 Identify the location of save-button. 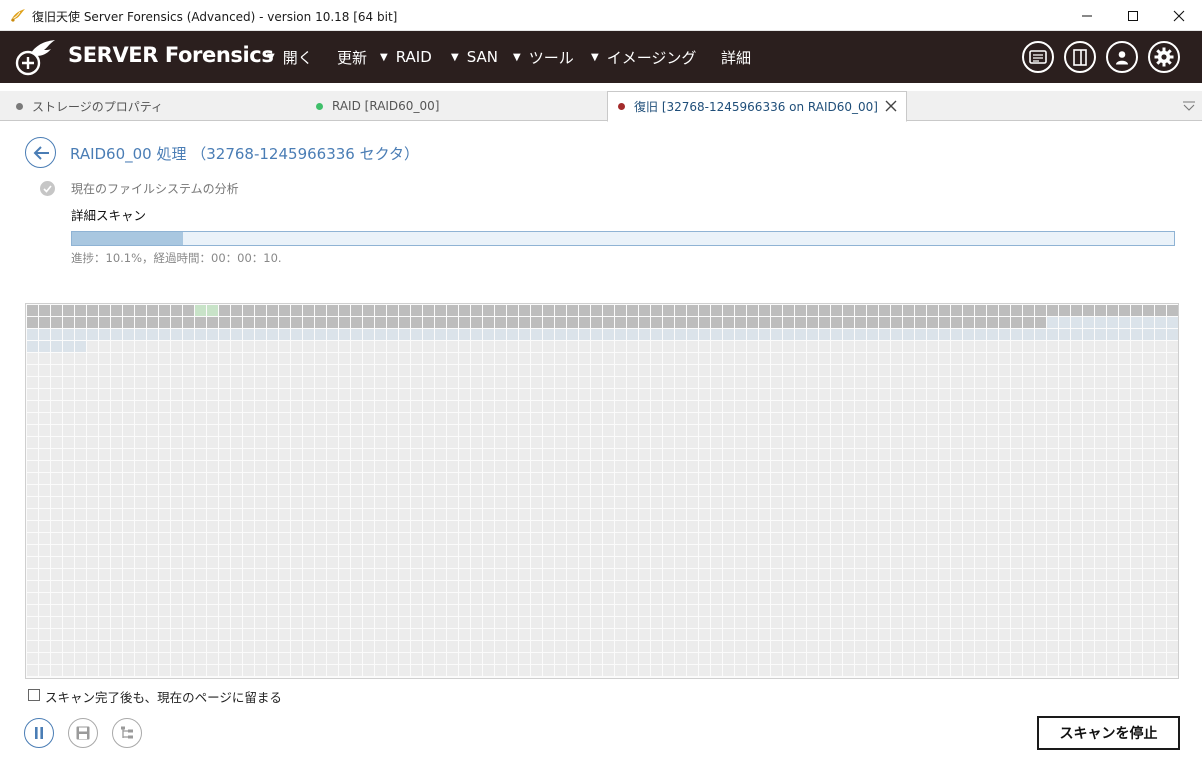
(83, 733).